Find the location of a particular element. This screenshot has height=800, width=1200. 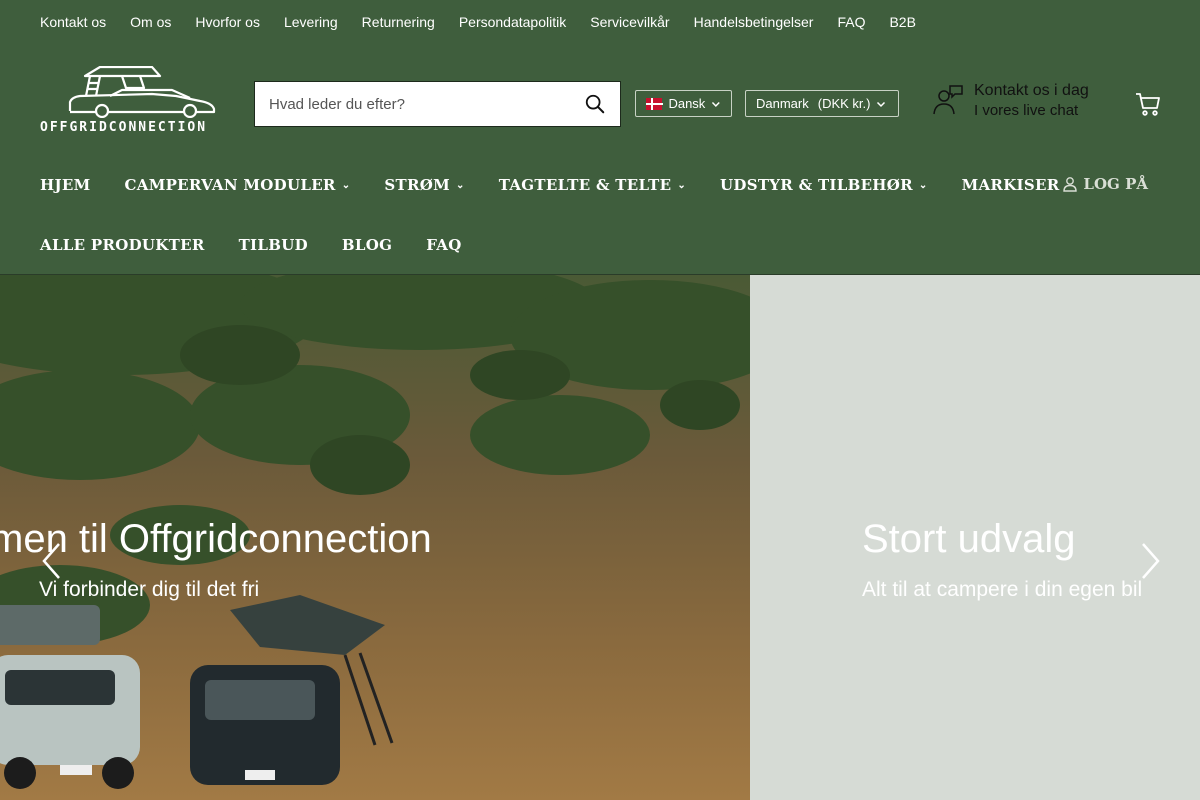

chevron-right-icon is located at coordinates (1150, 561).